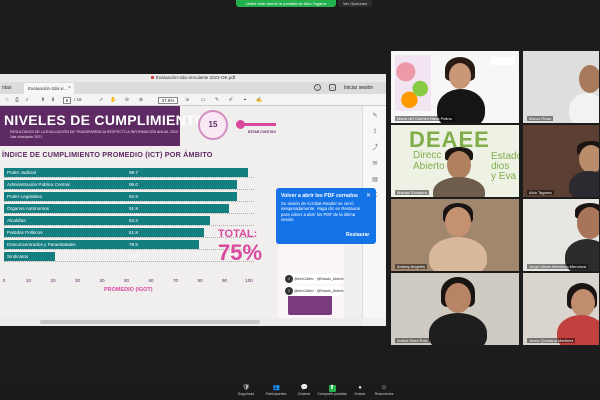 The height and width of the screenshot is (400, 600). What do you see at coordinates (540, 192) in the screenshot?
I see `participant-name: Aldo Tagarra` at bounding box center [540, 192].